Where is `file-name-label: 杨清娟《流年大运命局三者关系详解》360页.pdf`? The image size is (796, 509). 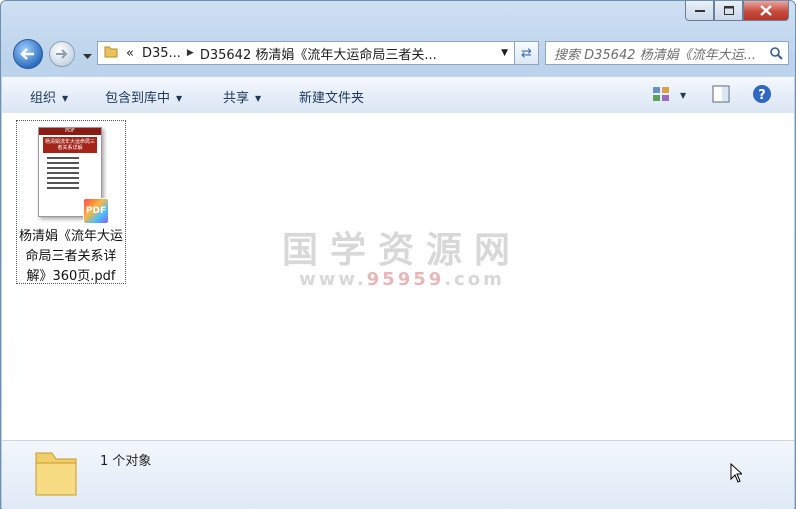 file-name-label: 杨清娟《流年大运命局三者关系详解》360页.pdf is located at coordinates (71, 257).